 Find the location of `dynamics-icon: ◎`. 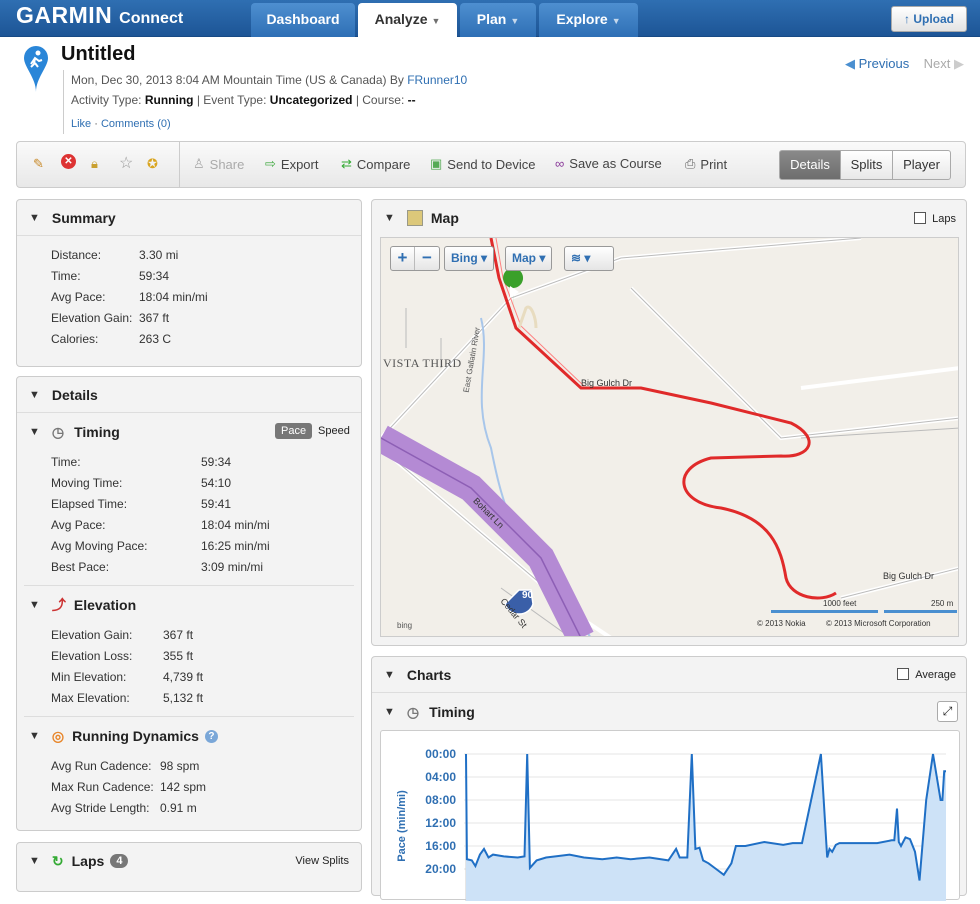

dynamics-icon: ◎ is located at coordinates (58, 735).